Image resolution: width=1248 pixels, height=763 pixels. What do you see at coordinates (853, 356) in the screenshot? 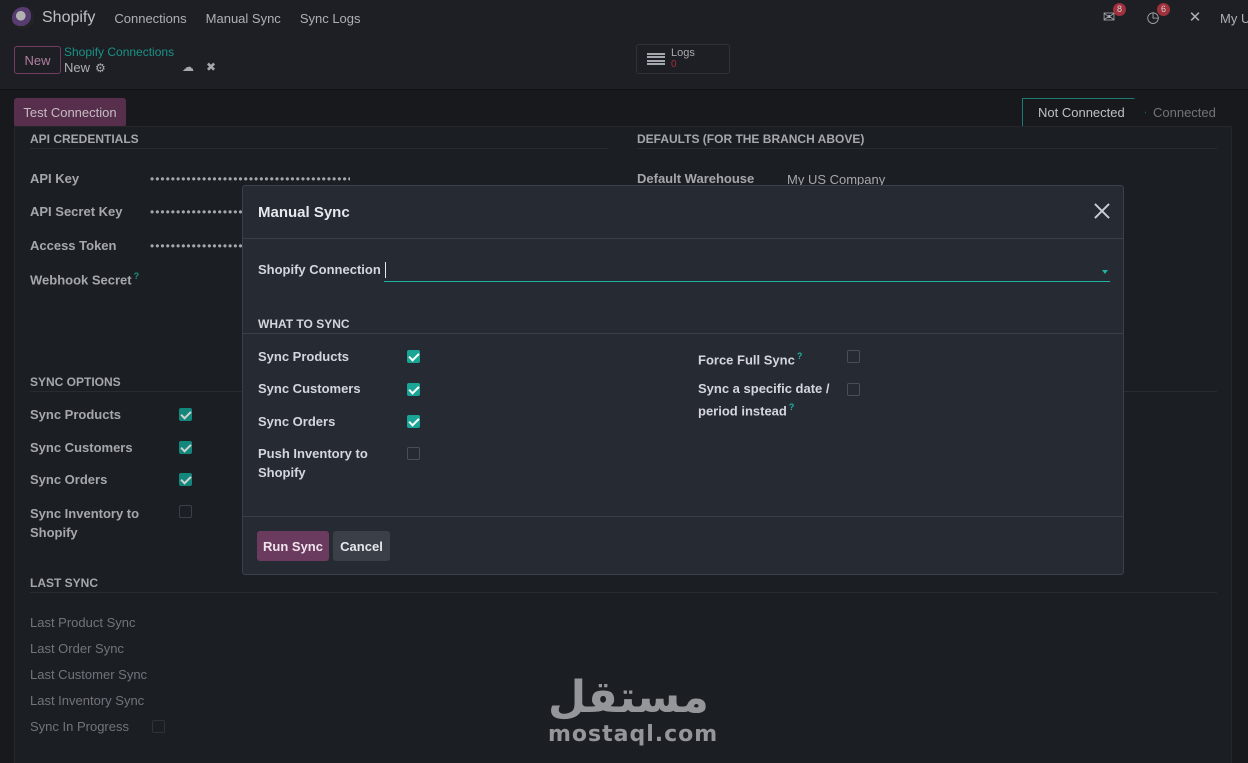
I see `force-full-sync-checkbox` at bounding box center [853, 356].